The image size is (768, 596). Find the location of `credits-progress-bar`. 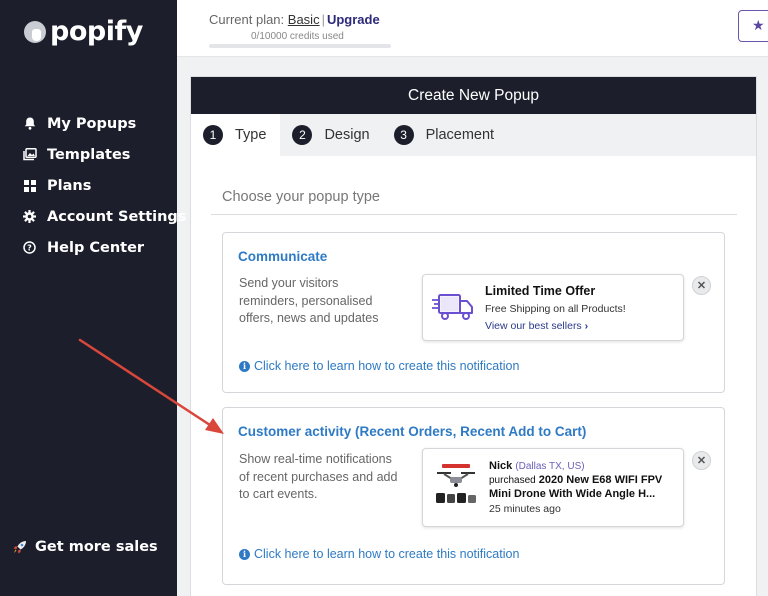

credits-progress-bar is located at coordinates (300, 46).